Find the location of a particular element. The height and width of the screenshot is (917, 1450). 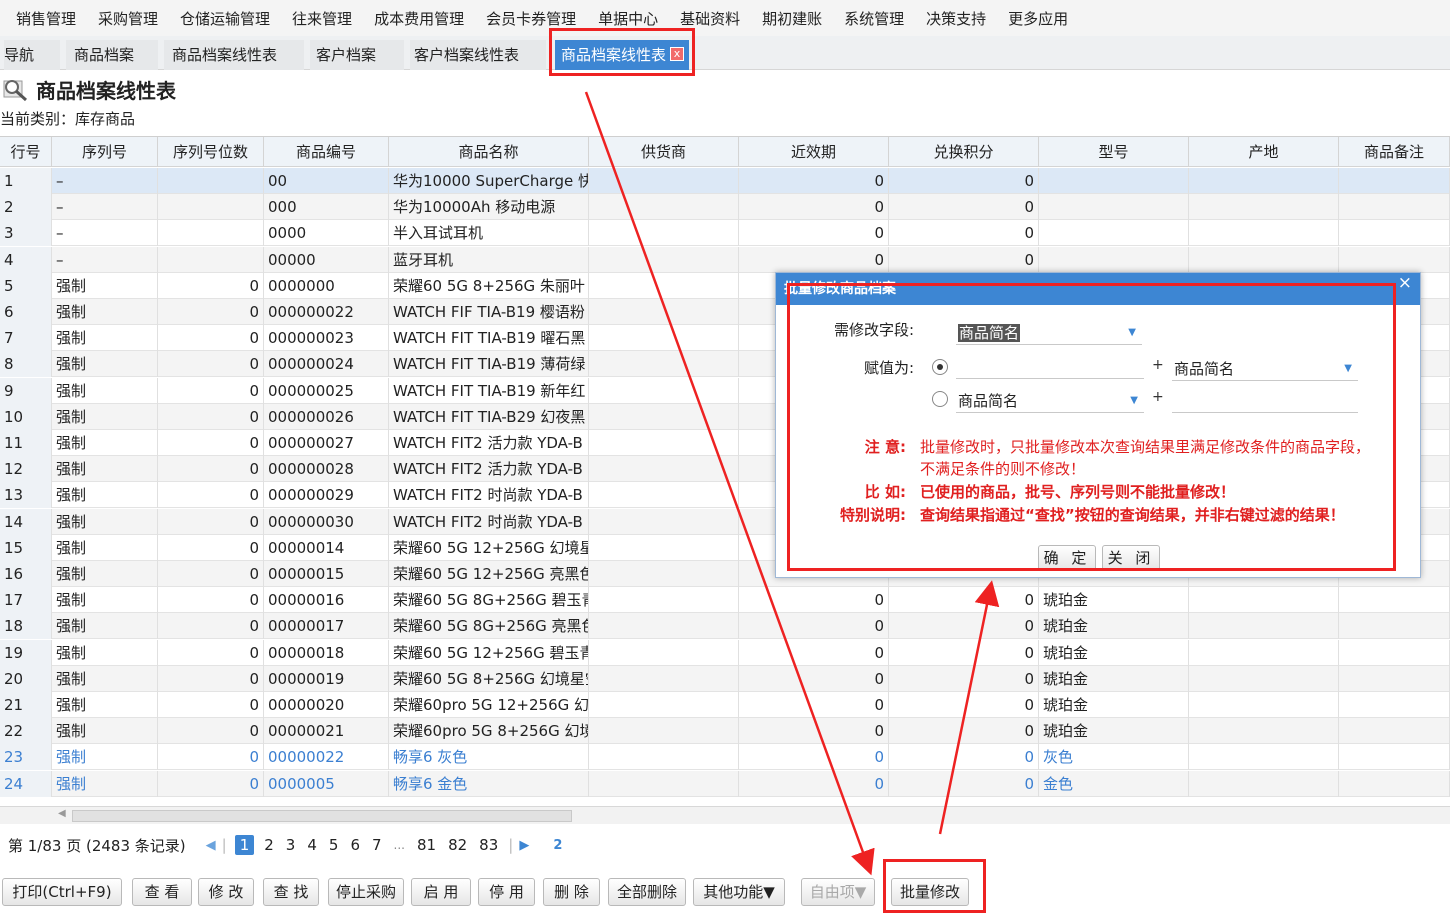

table-row: 17 强制 0 00000016 荣耀60 5G 8G+256G 碧玉青 0 0 琥珀金 is located at coordinates (725, 600).